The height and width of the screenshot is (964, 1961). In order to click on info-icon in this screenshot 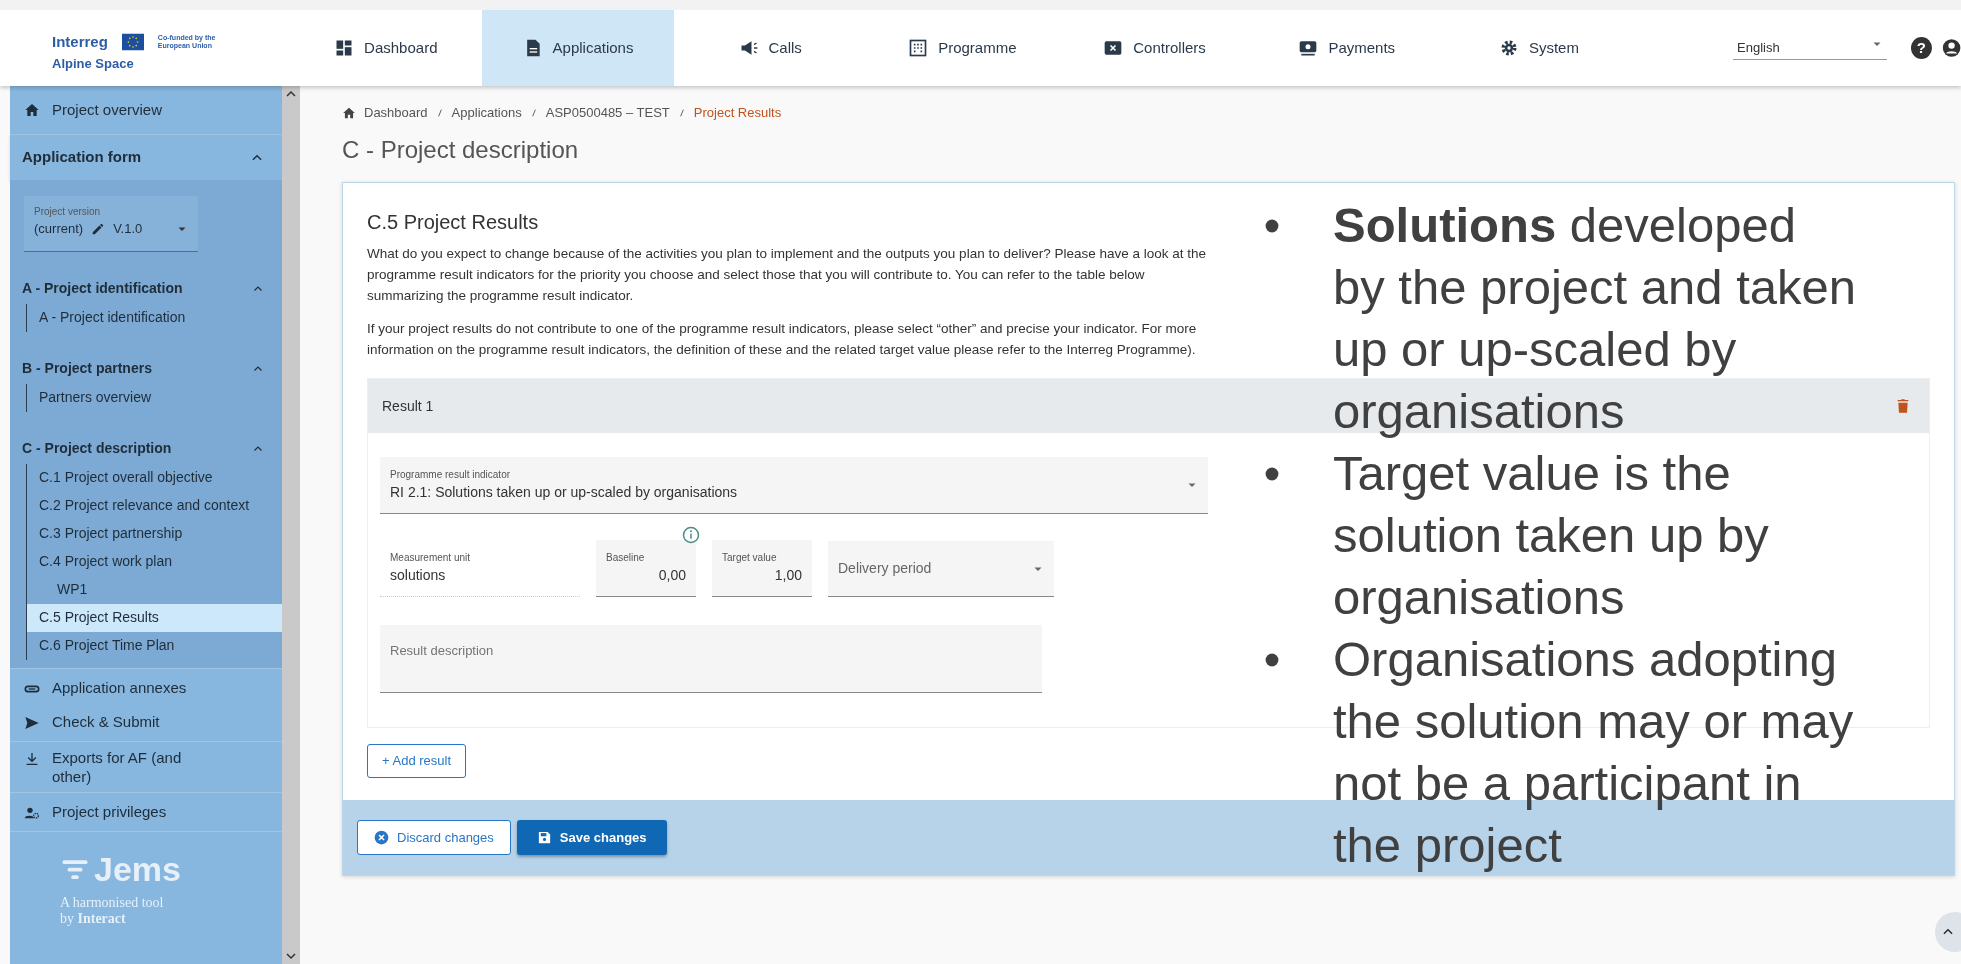, I will do `click(691, 535)`.